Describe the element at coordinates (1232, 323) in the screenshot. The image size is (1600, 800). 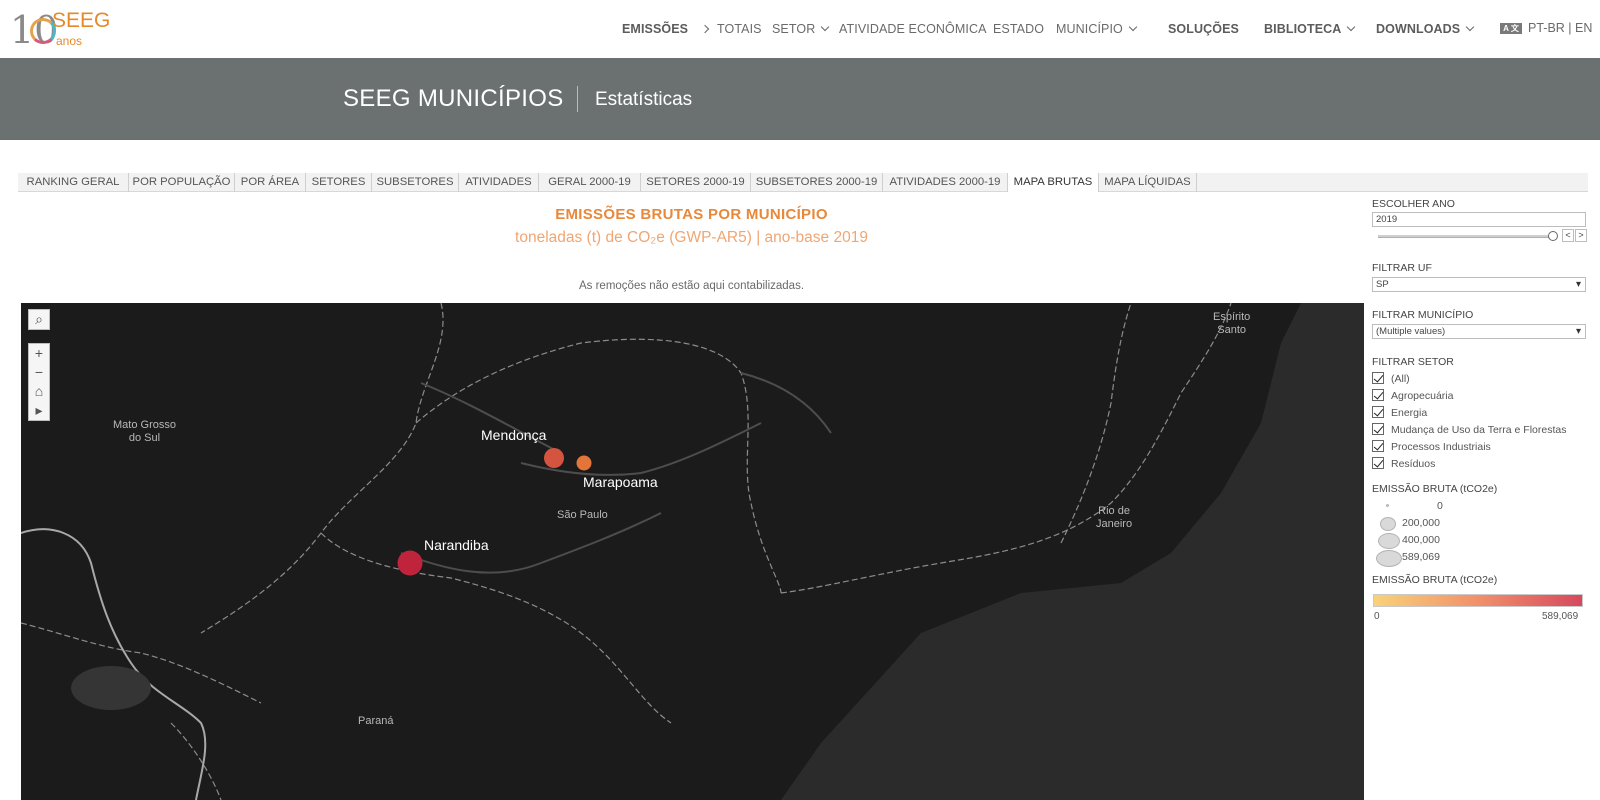
I see `region-label-es: Espírito Santo` at that location.